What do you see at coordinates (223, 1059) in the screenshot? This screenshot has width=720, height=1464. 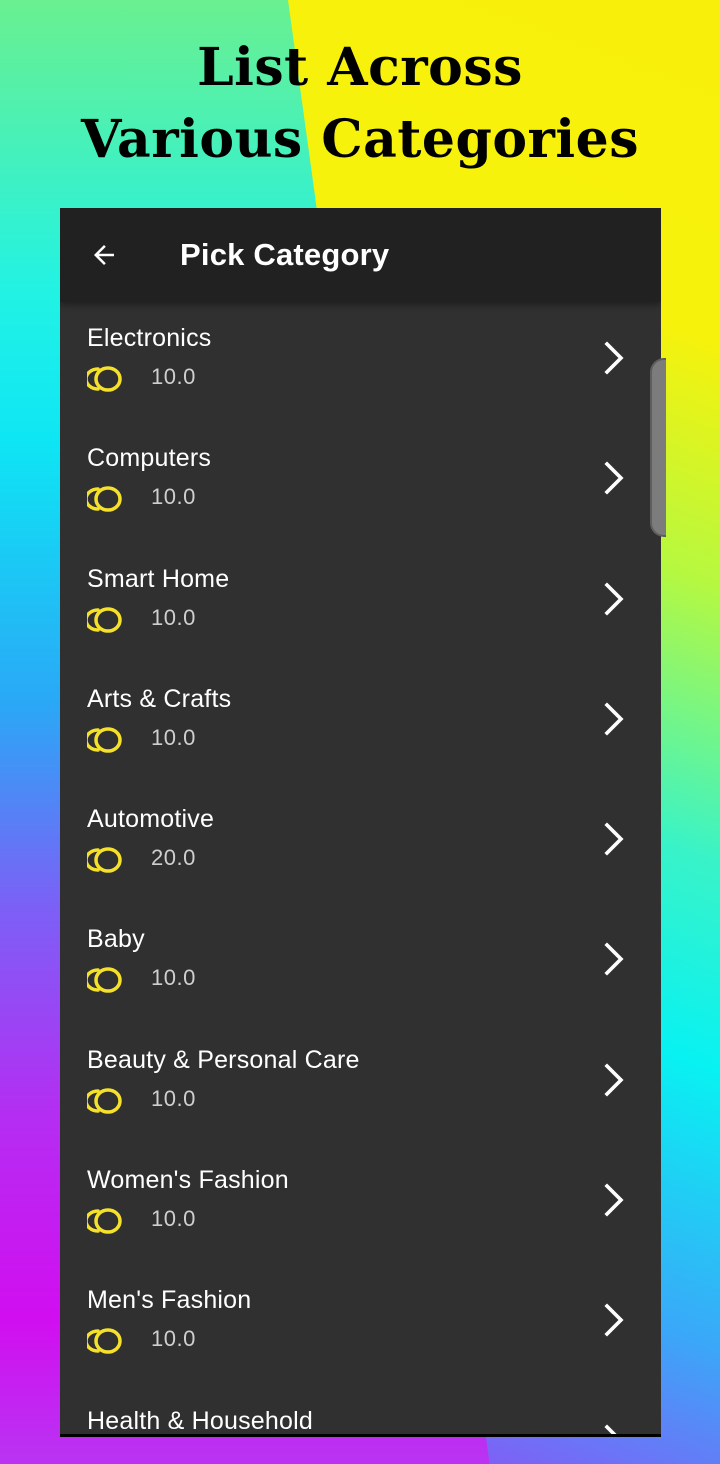 I see `category-name: Beauty & Personal Care` at bounding box center [223, 1059].